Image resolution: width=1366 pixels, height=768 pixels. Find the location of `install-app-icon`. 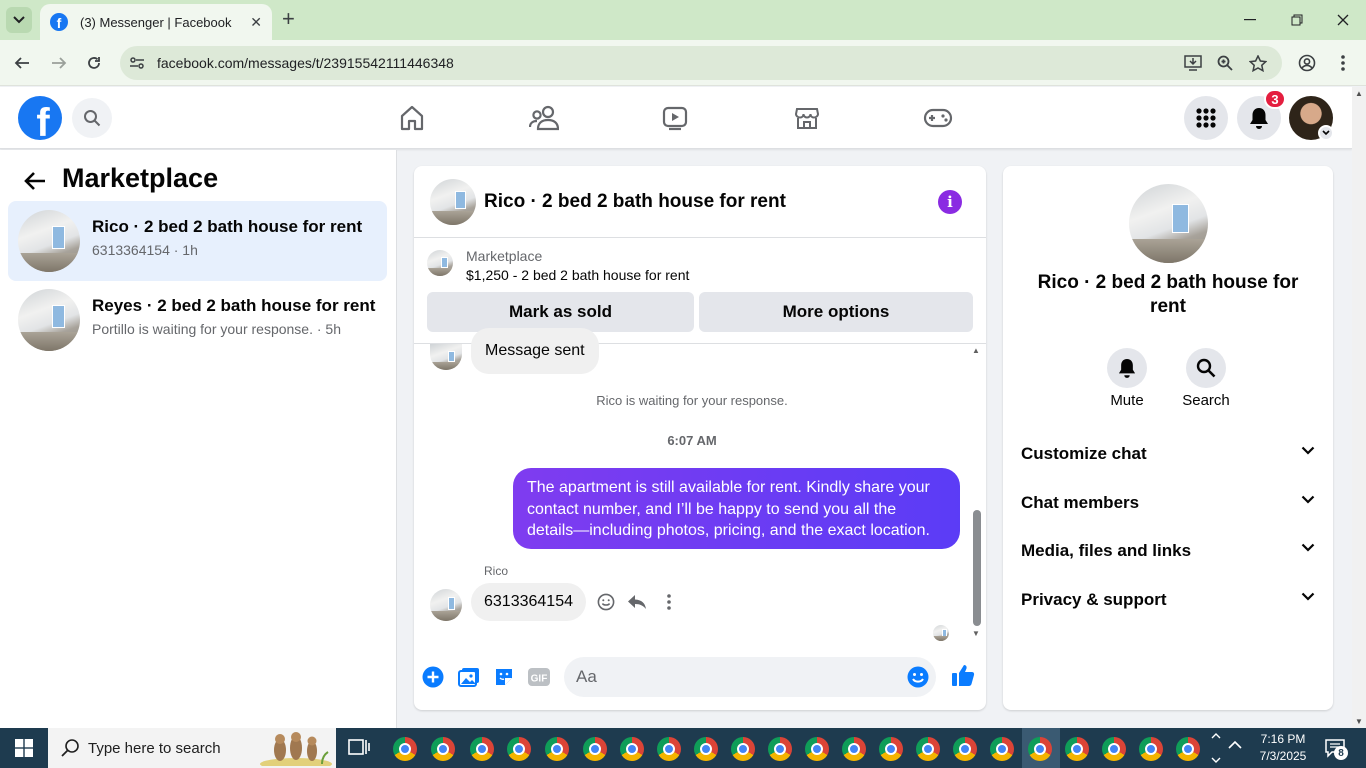

install-app-icon is located at coordinates (1193, 63).